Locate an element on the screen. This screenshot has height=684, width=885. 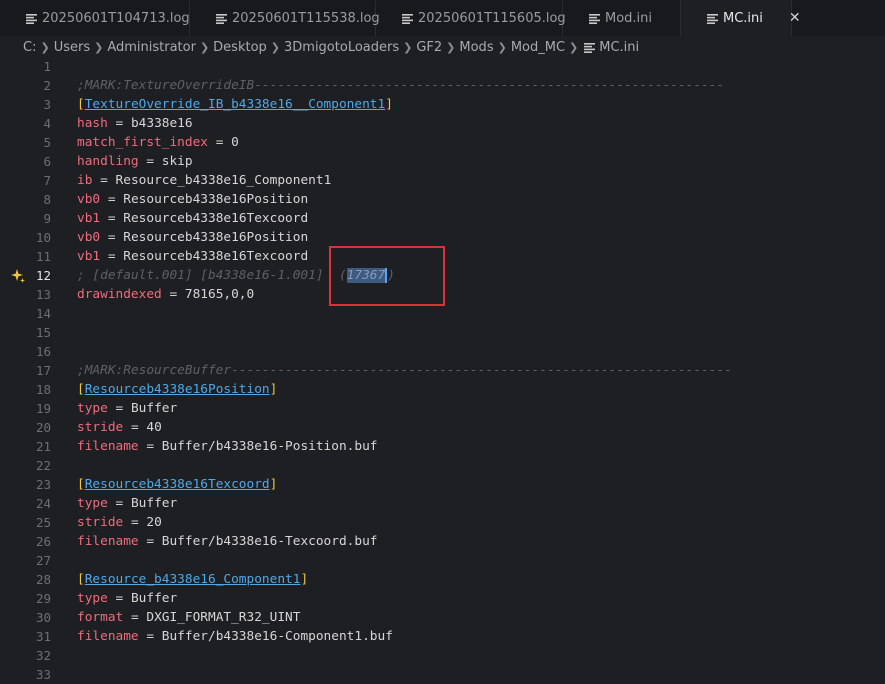
code-content: [Resource_b4338e16_Component1] is located at coordinates (192, 579).